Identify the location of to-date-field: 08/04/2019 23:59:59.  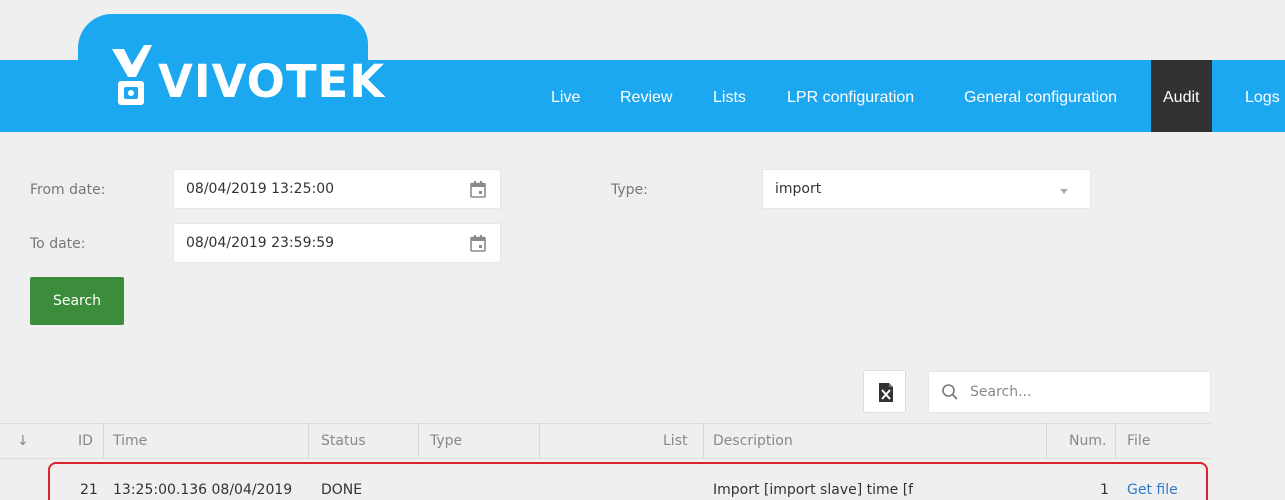
(337, 243).